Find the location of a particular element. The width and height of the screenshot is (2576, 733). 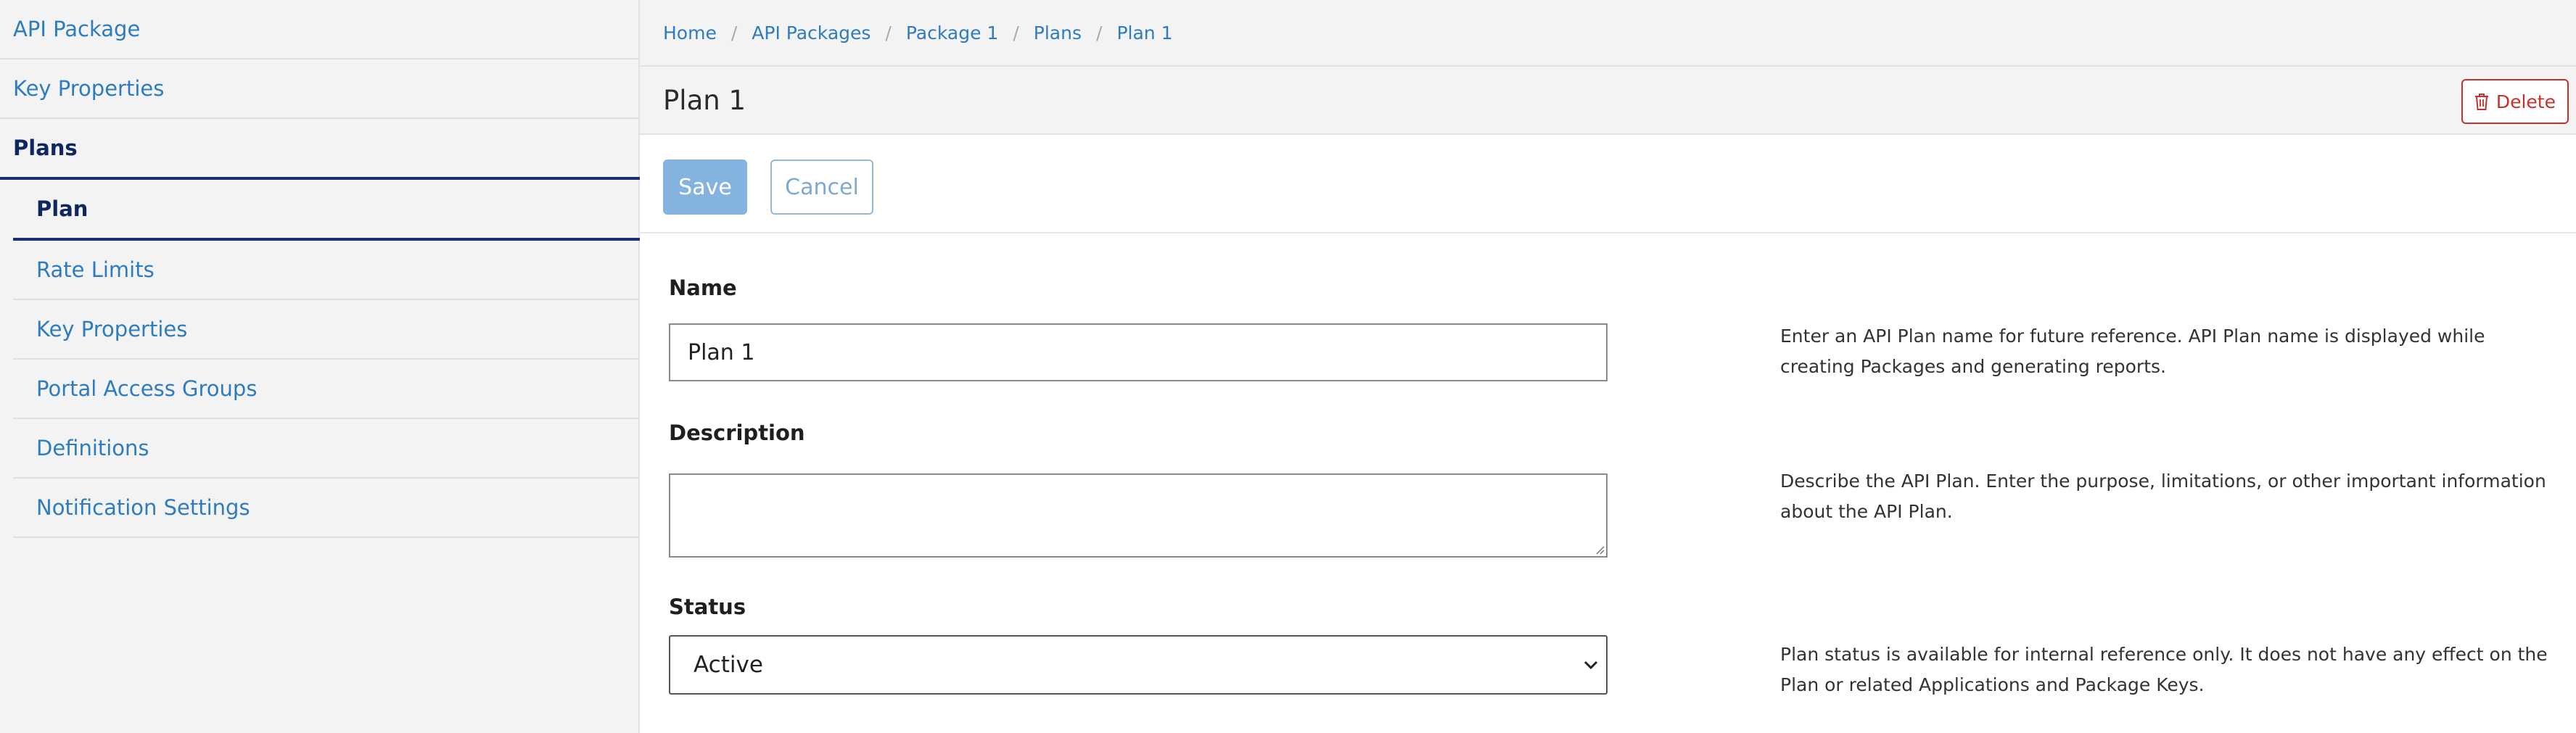

status-select: Active is located at coordinates (1138, 665).